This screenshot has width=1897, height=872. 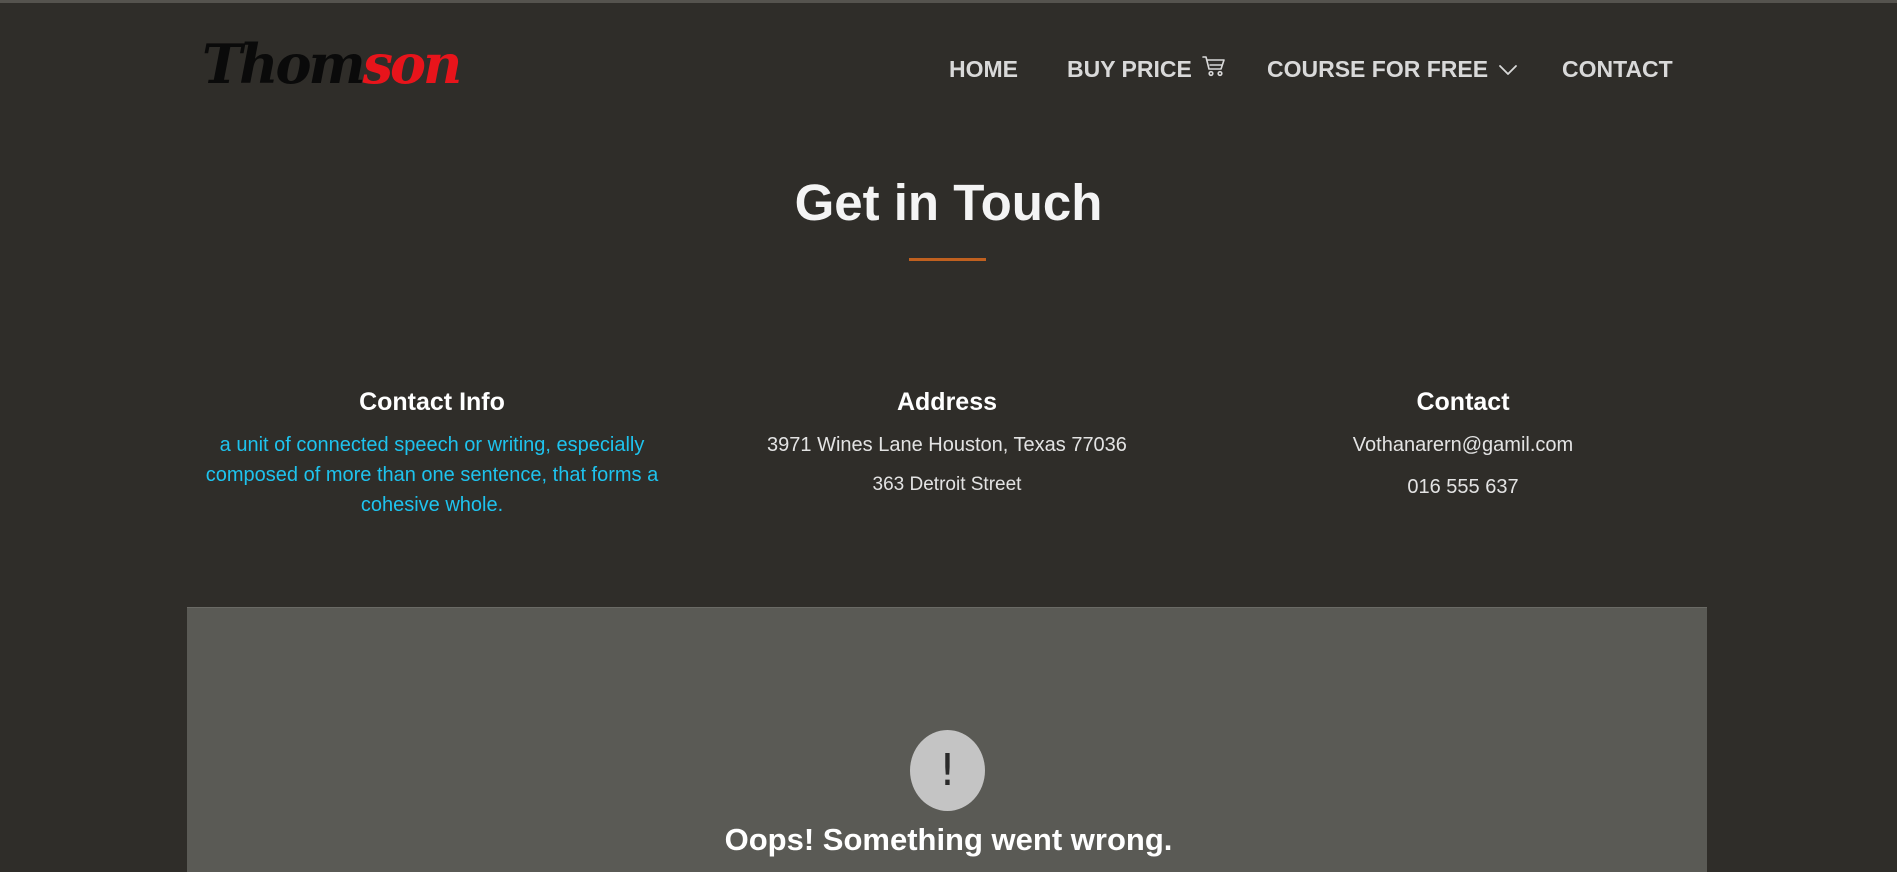 I want to click on address-line-1: 3971 Wines Lane Houston, Texas 77036, so click(x=947, y=445).